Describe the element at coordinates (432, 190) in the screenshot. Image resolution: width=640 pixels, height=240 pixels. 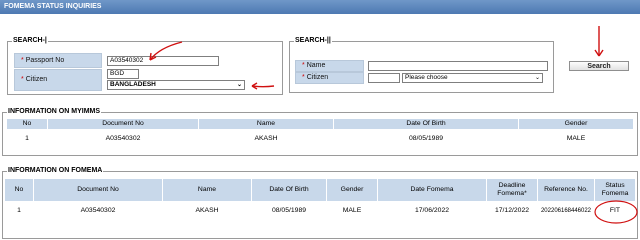
I see `col-header-date-fomema: Date Fomema` at that location.